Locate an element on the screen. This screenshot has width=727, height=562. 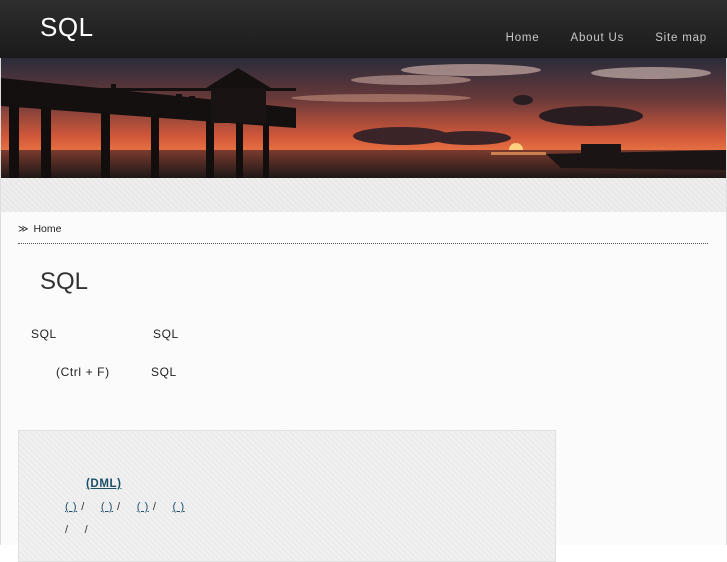
menu-heading: (DML) is located at coordinates (79, 484).